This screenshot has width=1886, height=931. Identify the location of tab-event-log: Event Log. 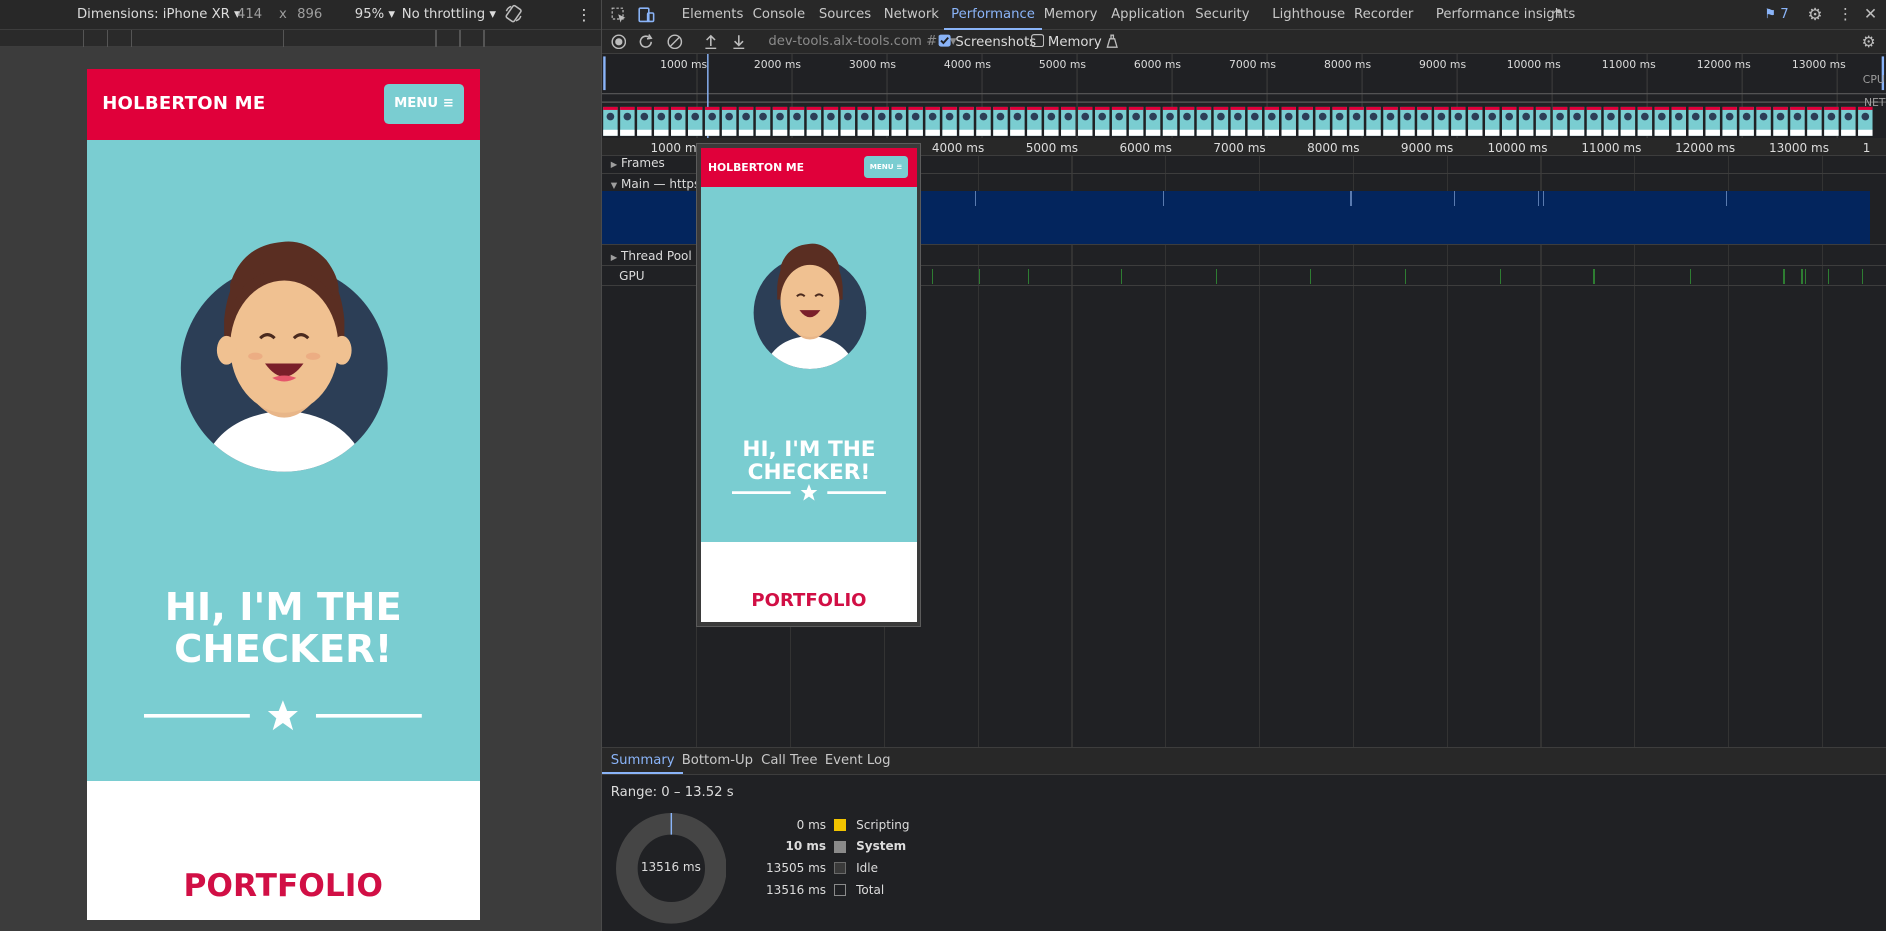
(858, 761).